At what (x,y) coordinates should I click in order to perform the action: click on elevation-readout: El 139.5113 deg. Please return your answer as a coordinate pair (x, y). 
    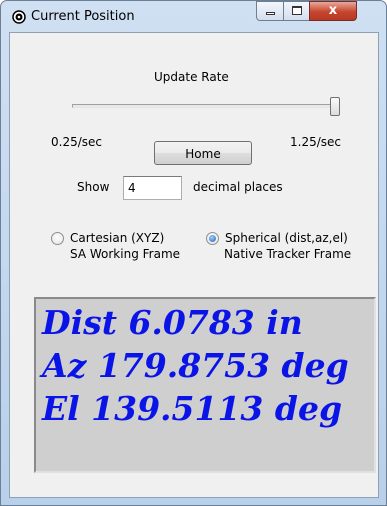
    Looking at the image, I should click on (192, 408).